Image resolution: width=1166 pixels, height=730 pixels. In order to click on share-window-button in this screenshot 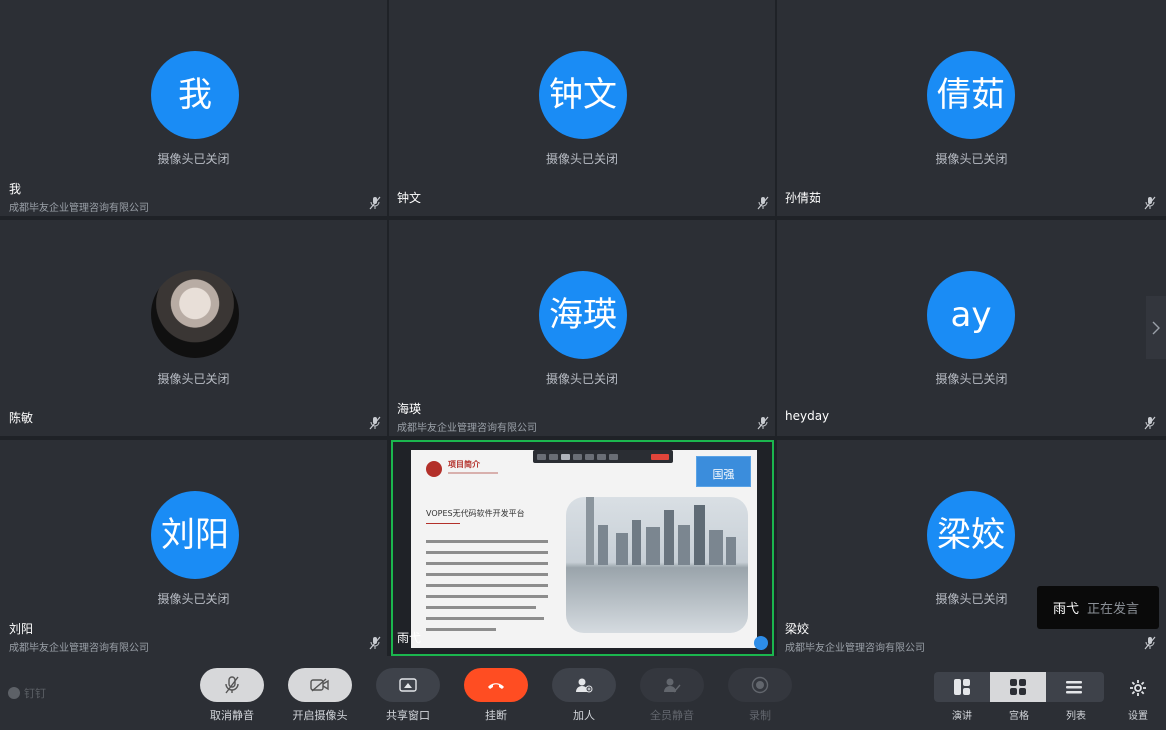, I will do `click(408, 685)`.